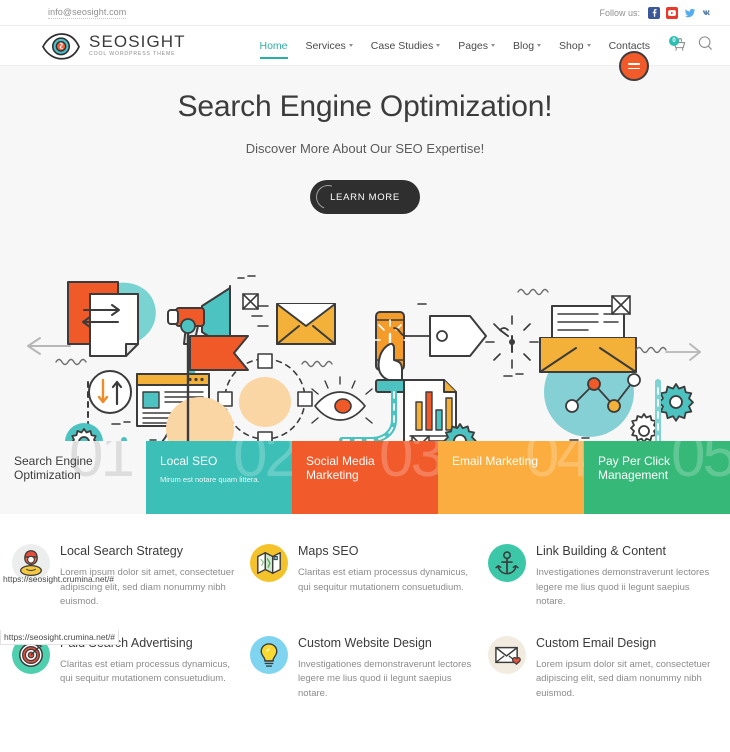 The image size is (730, 752). What do you see at coordinates (596, 642) in the screenshot?
I see `feature-title: Custom Email Design` at bounding box center [596, 642].